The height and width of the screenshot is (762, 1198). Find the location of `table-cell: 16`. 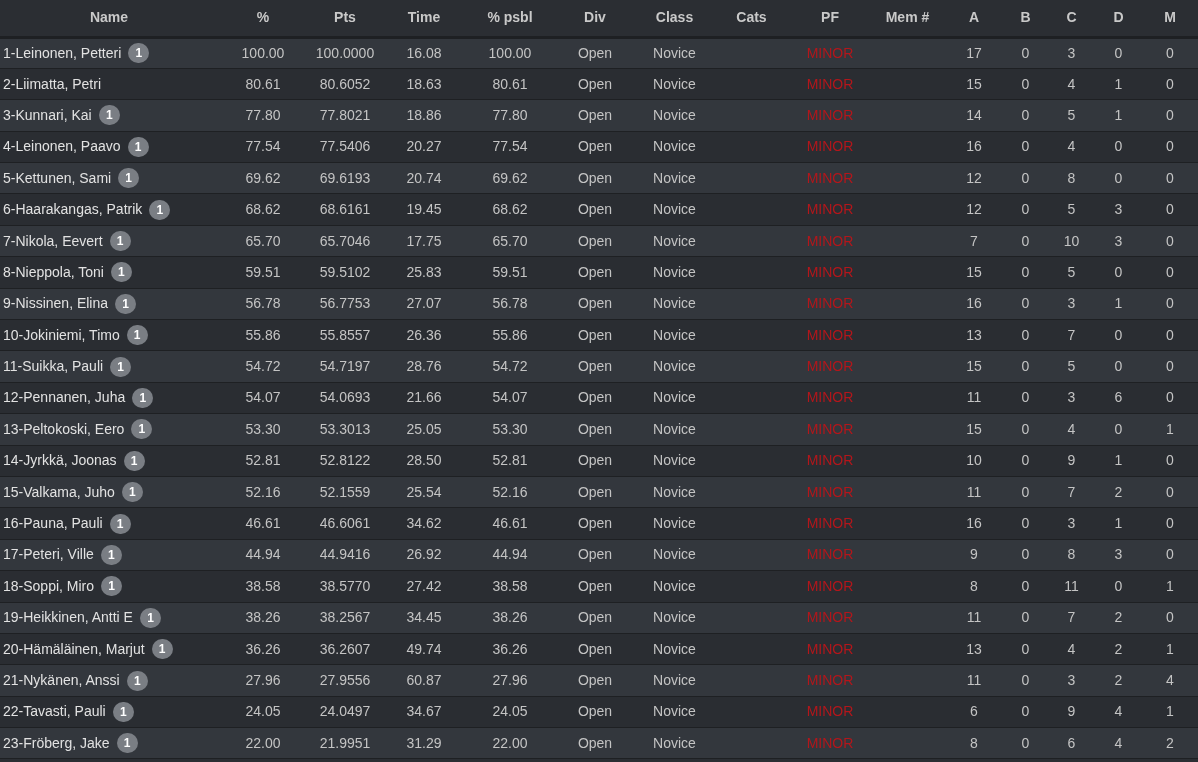

table-cell: 16 is located at coordinates (974, 523).